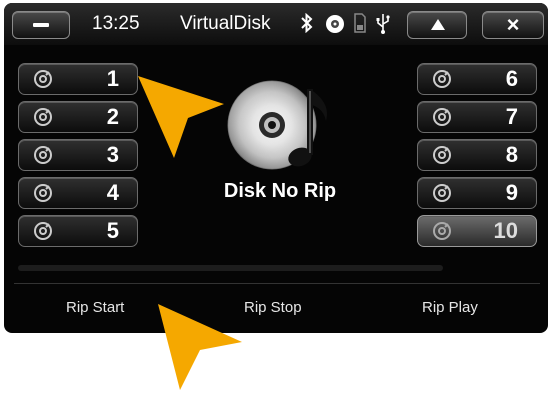  What do you see at coordinates (78, 117) in the screenshot?
I see `disc-button-2: 2` at bounding box center [78, 117].